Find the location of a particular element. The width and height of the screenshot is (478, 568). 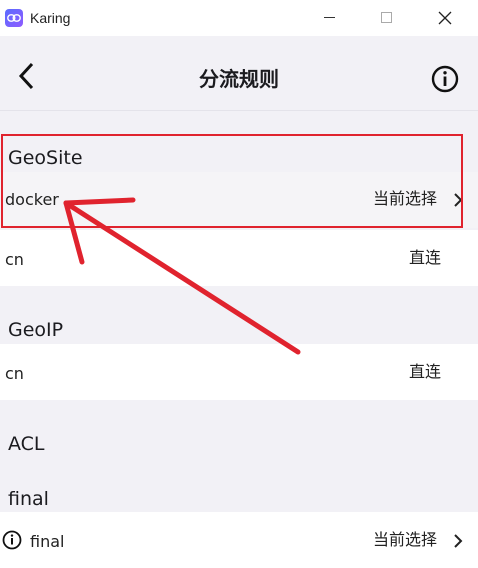

info-button is located at coordinates (445, 79).